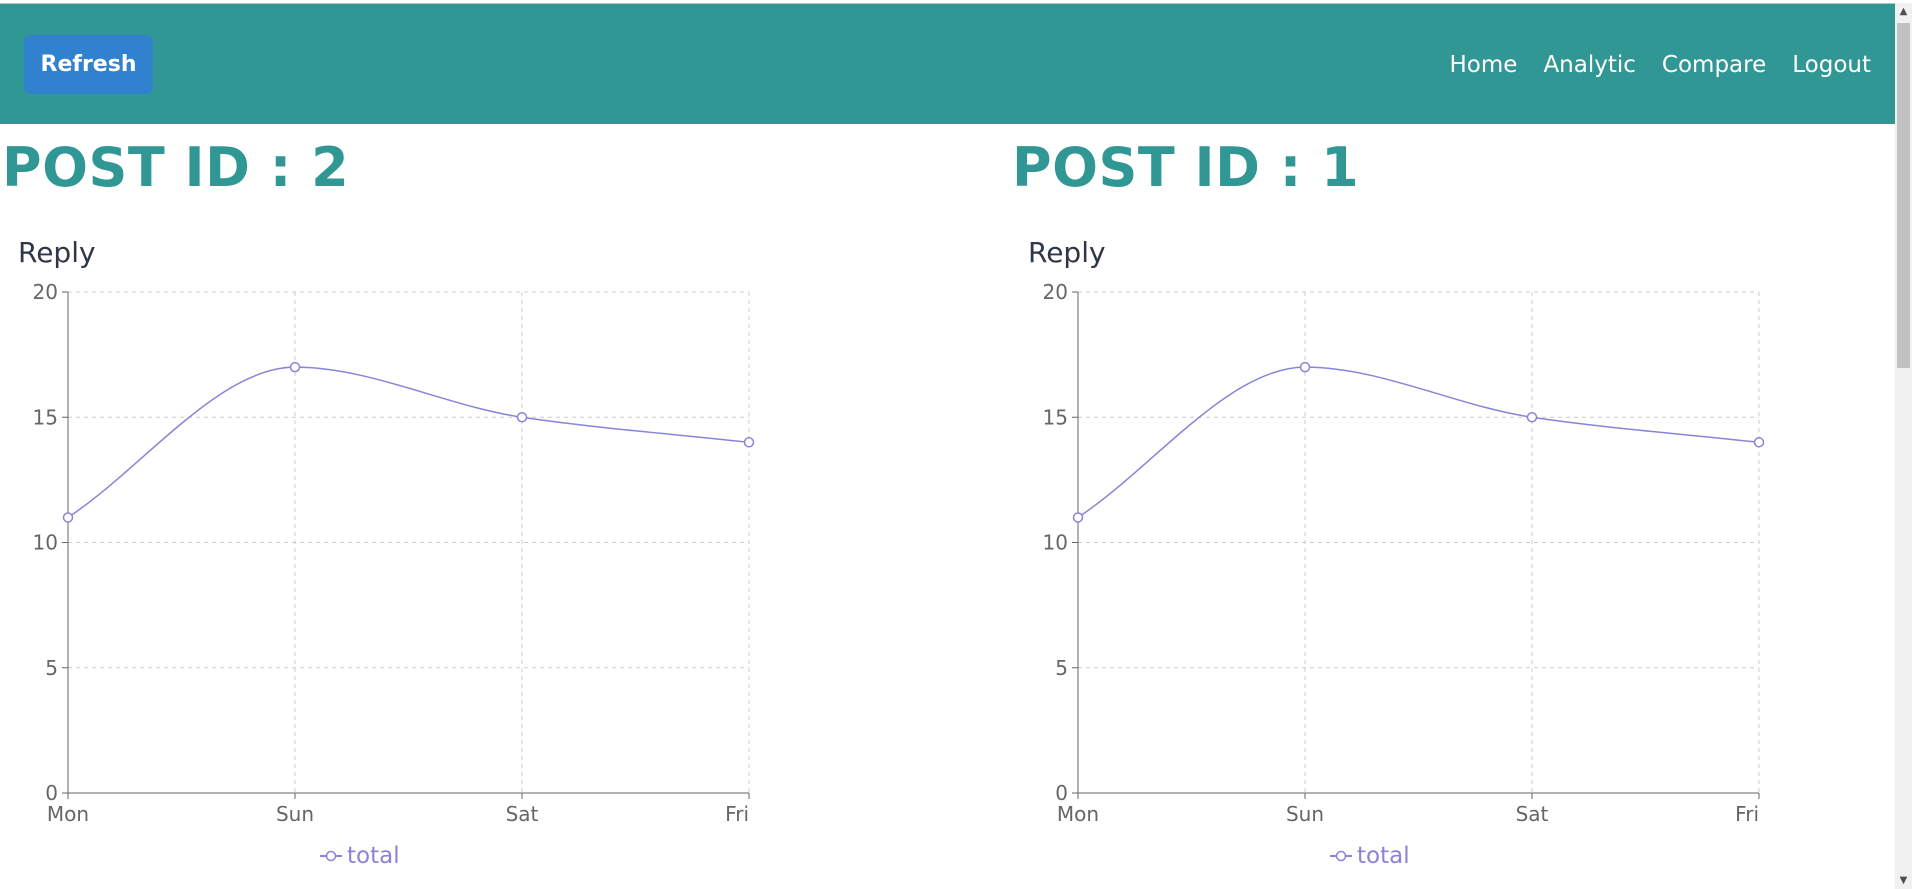 This screenshot has width=1912, height=889. What do you see at coordinates (1903, 880) in the screenshot?
I see `scroll-down-arrow-icon: ▼` at bounding box center [1903, 880].